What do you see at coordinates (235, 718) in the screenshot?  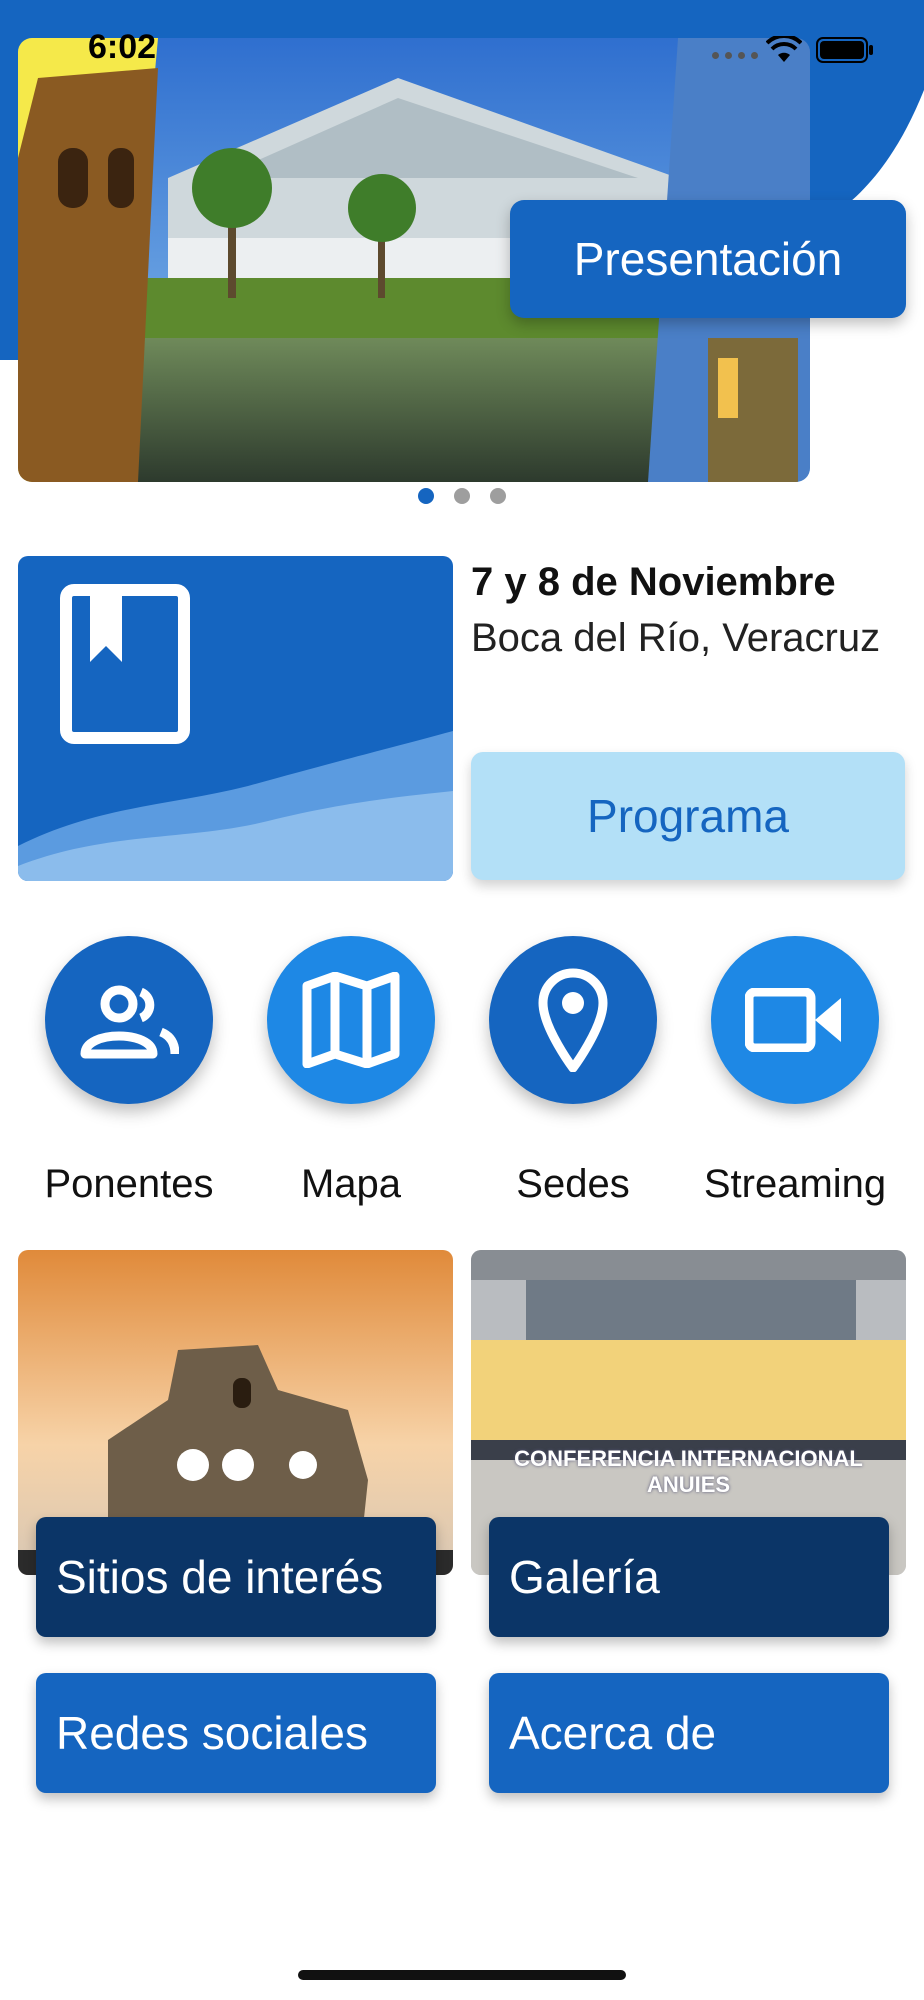 I see `program-card` at bounding box center [235, 718].